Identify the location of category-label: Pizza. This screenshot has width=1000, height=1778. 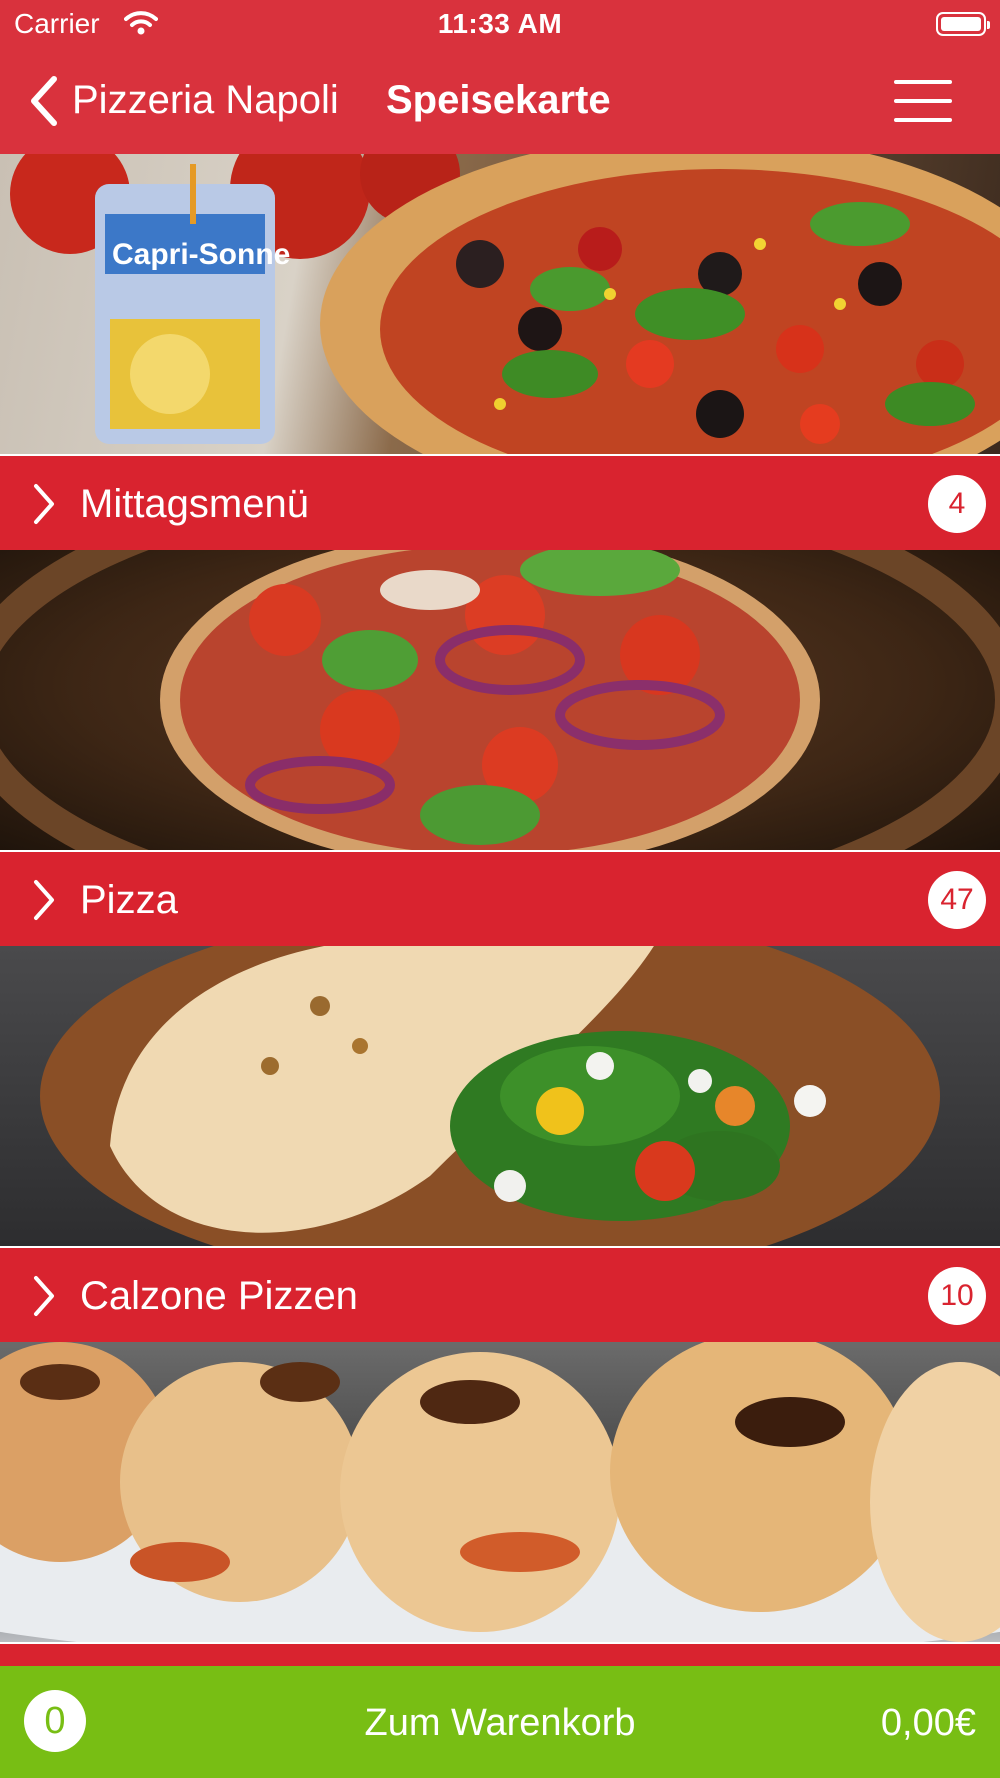
(129, 900).